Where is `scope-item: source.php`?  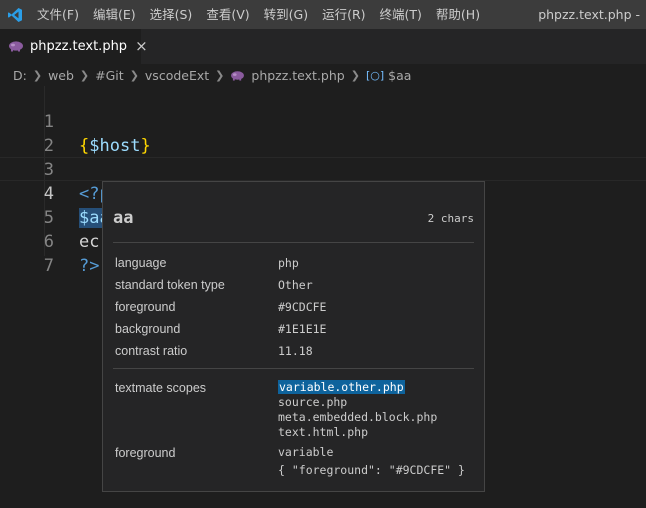
scope-item: source.php is located at coordinates (313, 402).